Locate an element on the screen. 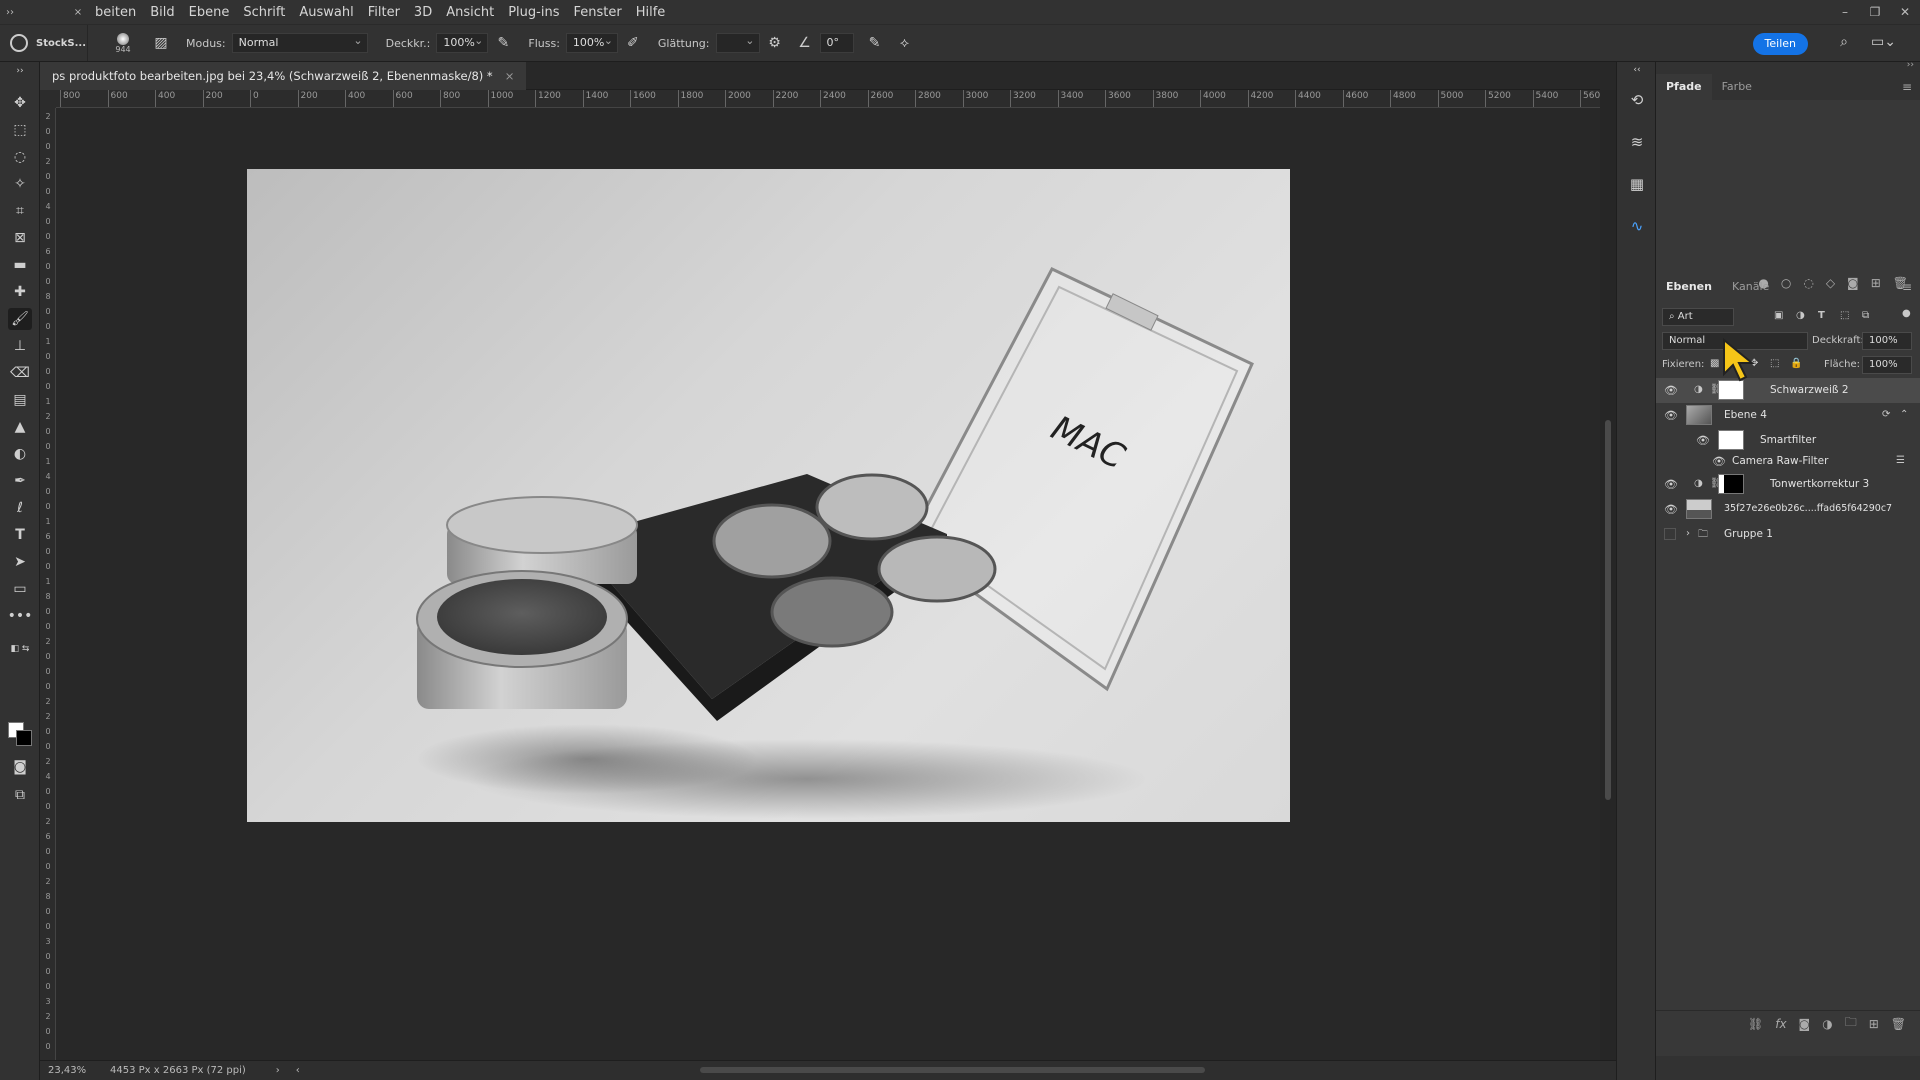  minimize-icon: – is located at coordinates (1845, 12).